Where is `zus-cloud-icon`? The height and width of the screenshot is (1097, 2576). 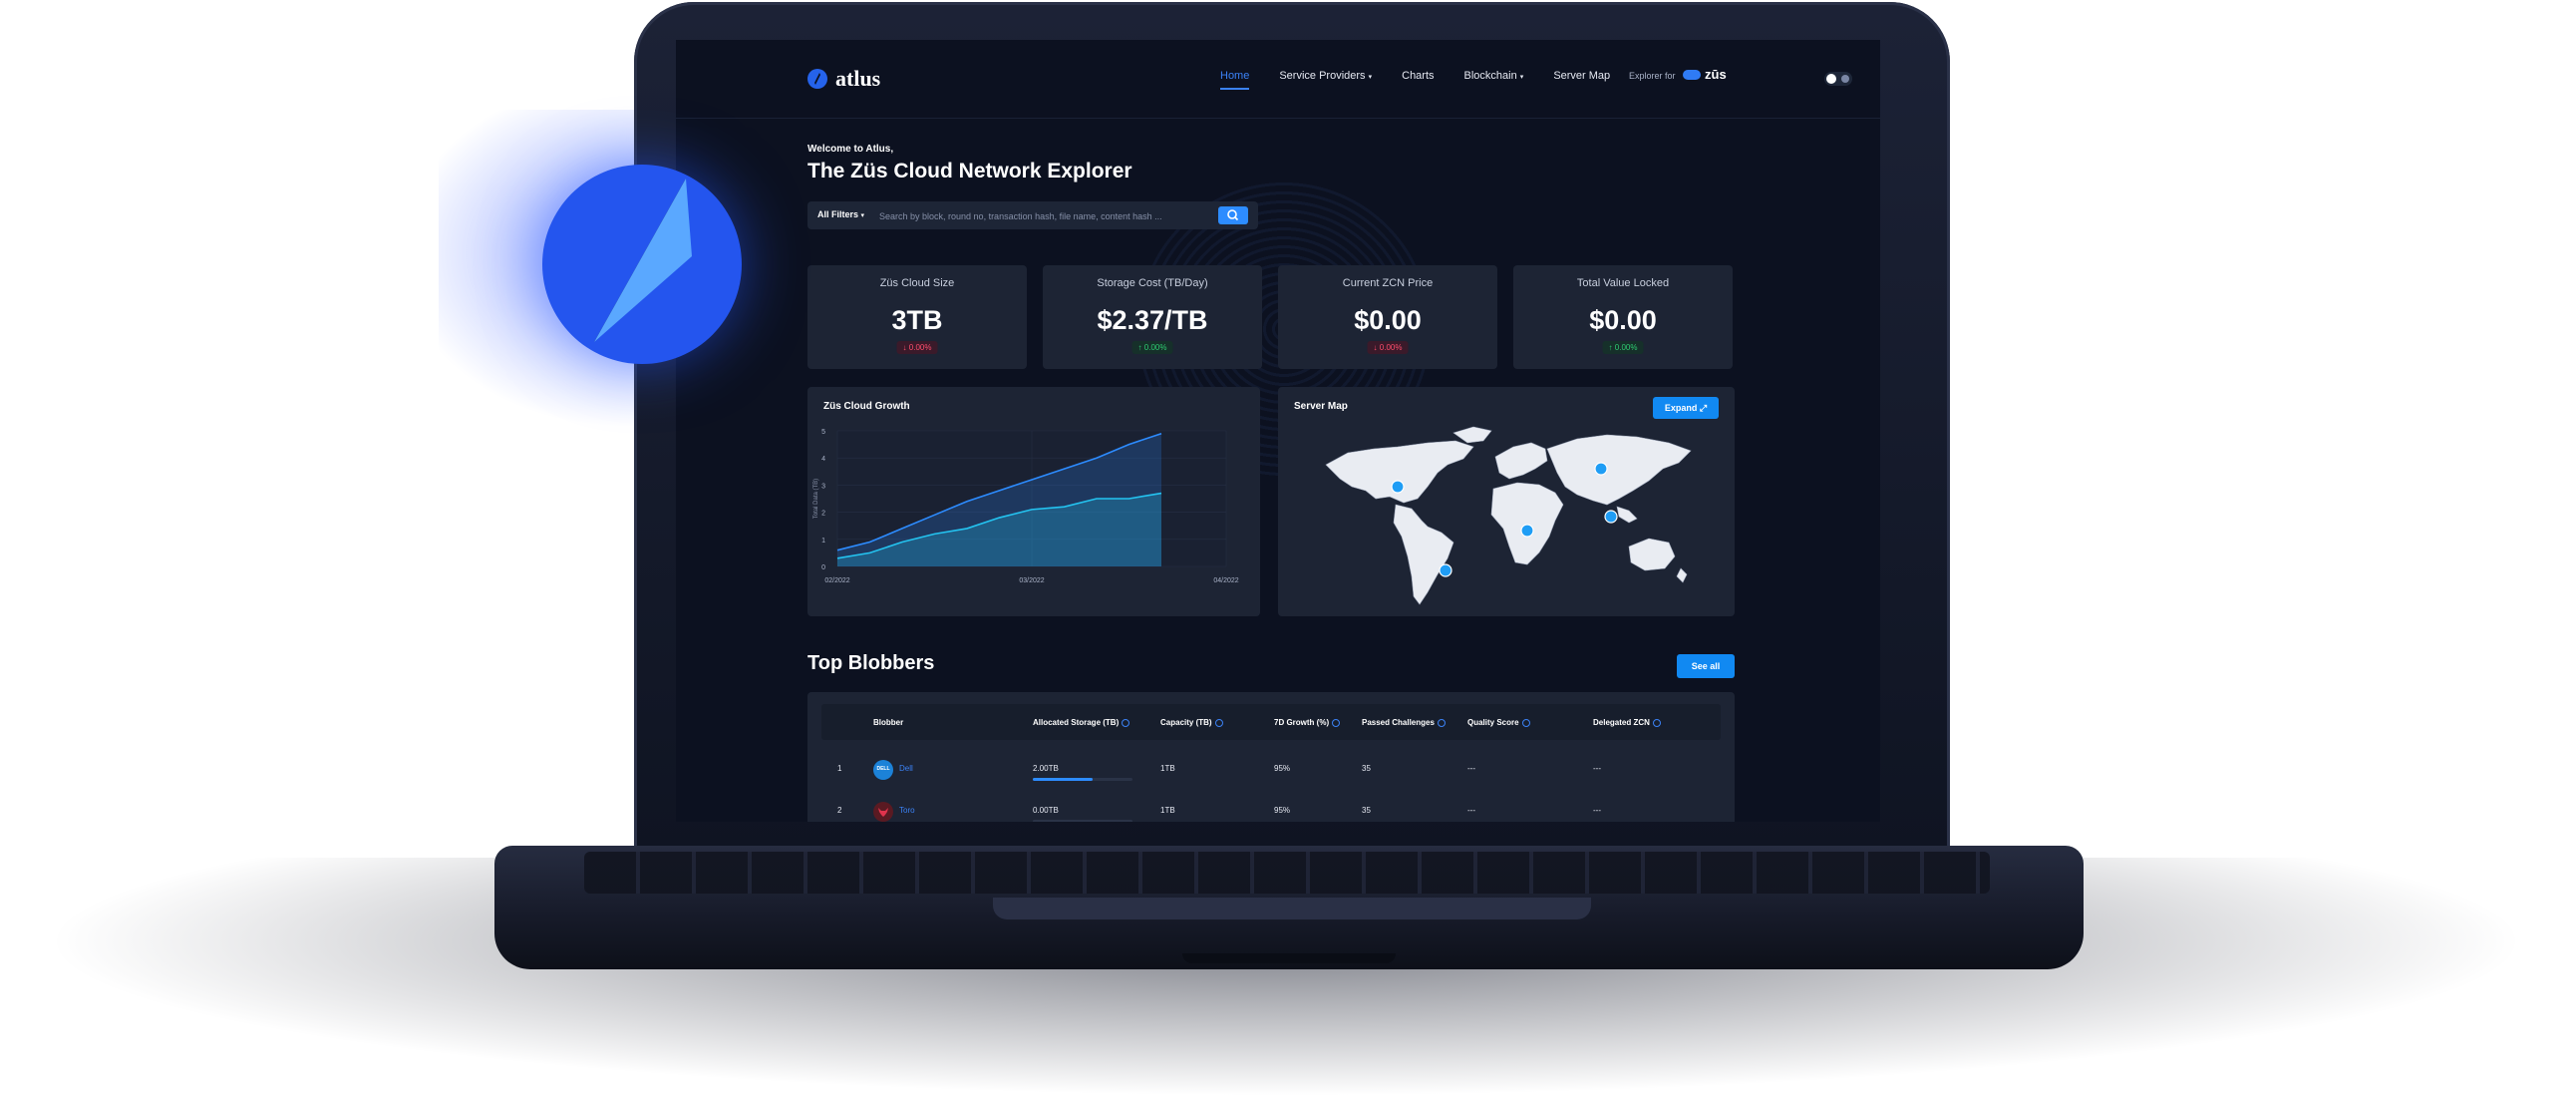
zus-cloud-icon is located at coordinates (1692, 74).